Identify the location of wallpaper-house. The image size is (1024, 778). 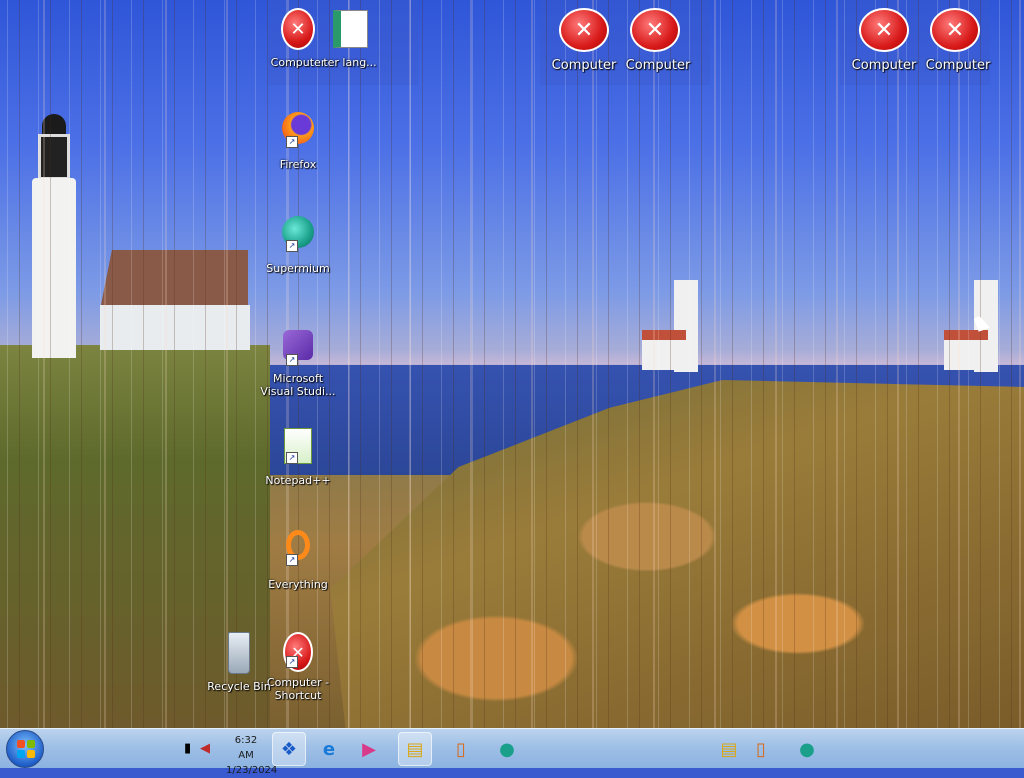
(175, 295).